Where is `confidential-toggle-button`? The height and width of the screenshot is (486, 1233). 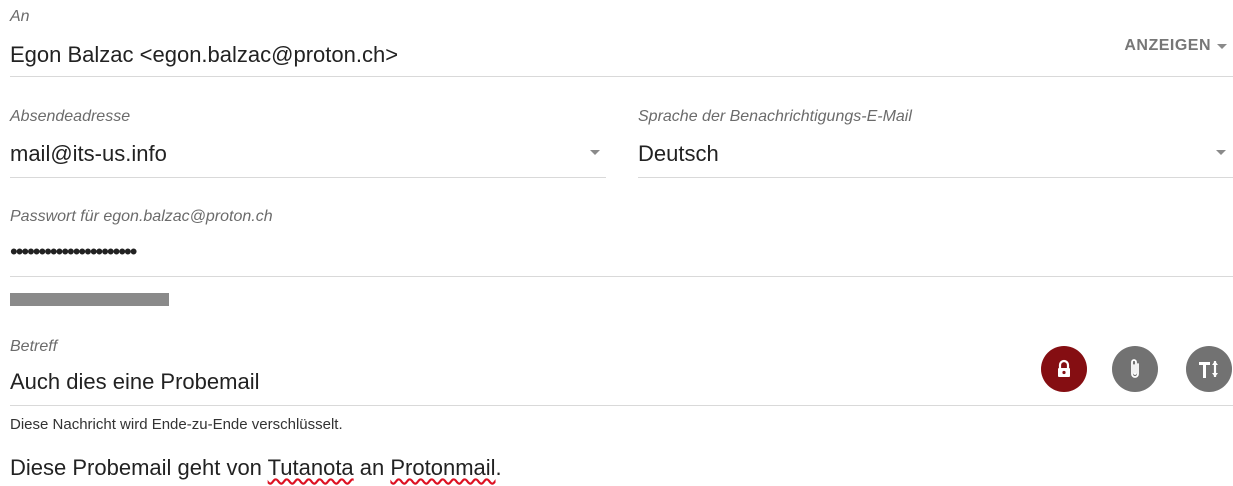
confidential-toggle-button is located at coordinates (1064, 369).